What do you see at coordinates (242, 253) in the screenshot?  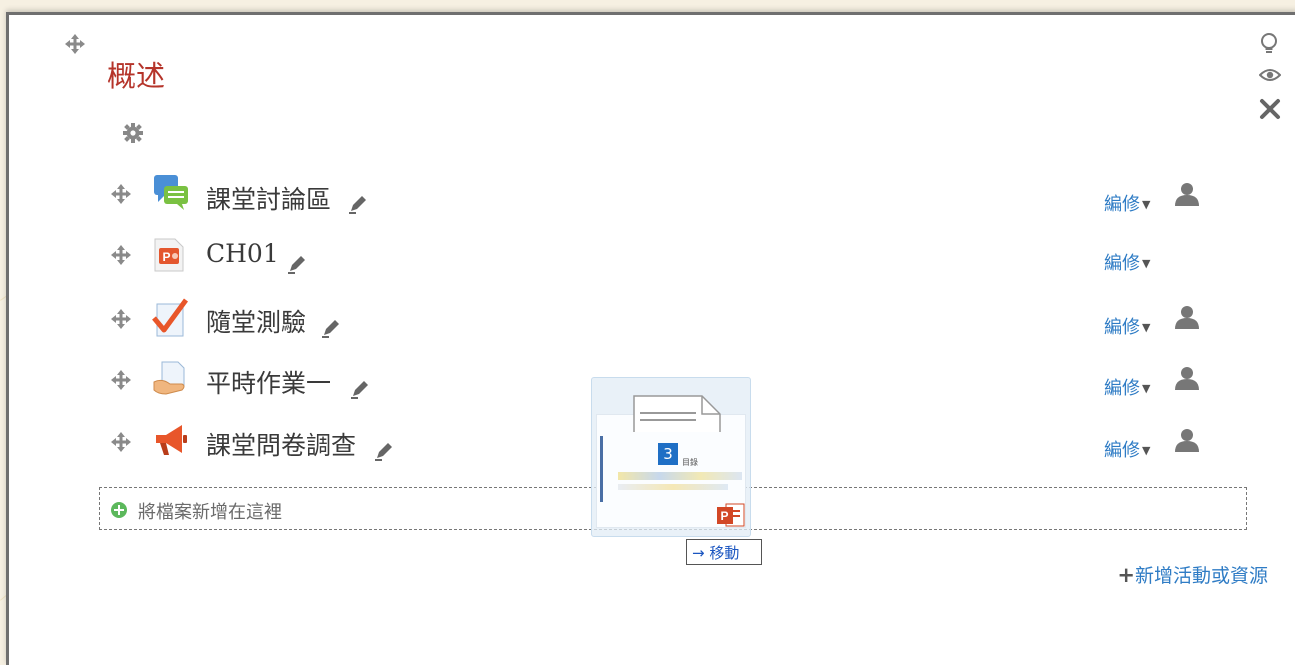 I see `activity-name-link: CH01` at bounding box center [242, 253].